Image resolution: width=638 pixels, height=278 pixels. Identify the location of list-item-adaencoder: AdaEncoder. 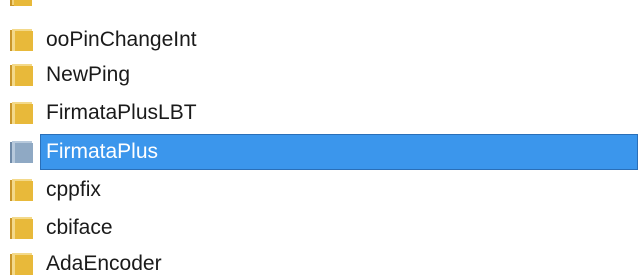
(319, 261).